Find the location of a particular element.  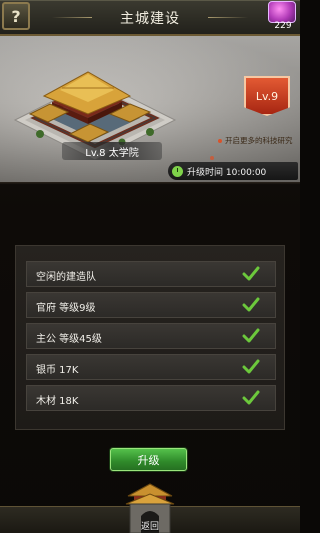

requirement-label: 木材 18K is located at coordinates (57, 401).